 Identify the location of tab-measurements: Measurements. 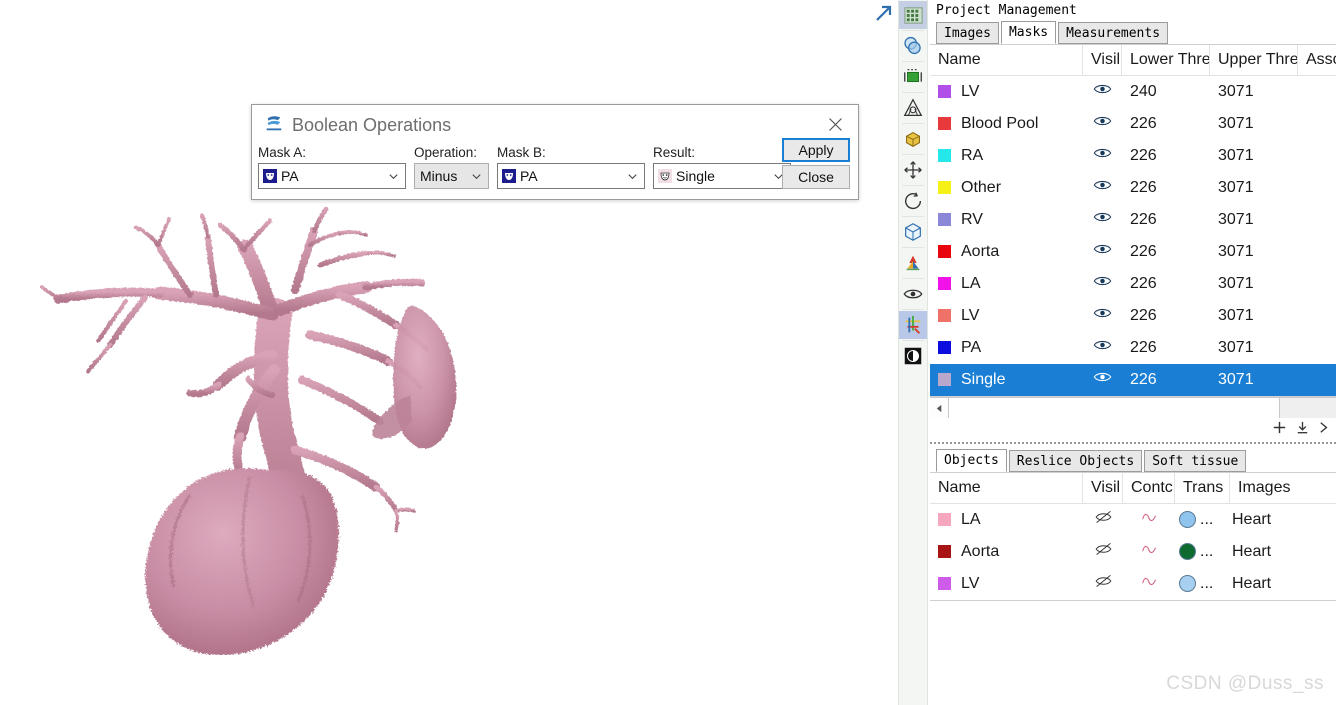
(1113, 33).